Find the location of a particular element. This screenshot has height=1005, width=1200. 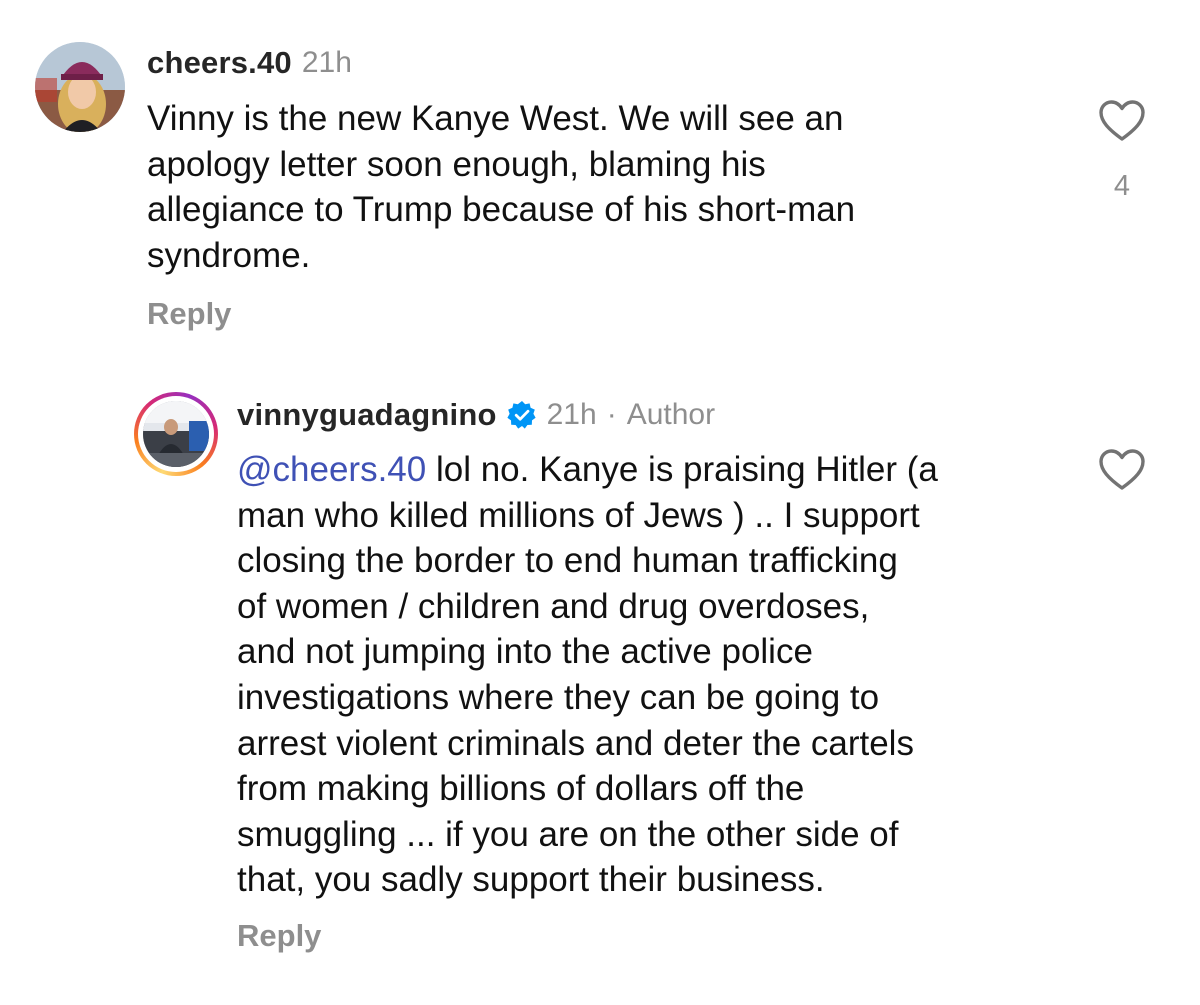

like-count: 4 is located at coordinates (1122, 186).